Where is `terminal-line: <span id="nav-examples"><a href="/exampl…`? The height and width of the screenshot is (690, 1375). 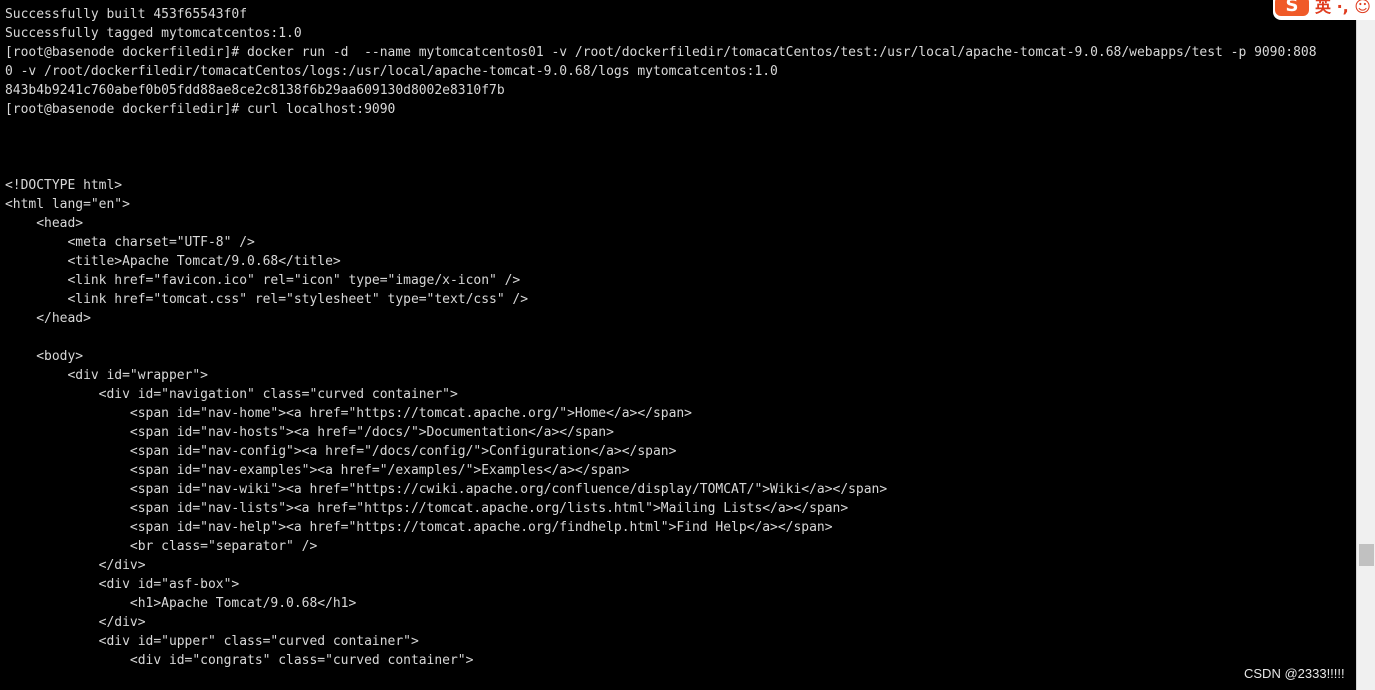
terminal-line: <span id="nav-examples"><a href="/exampl… is located at coordinates (317, 470).